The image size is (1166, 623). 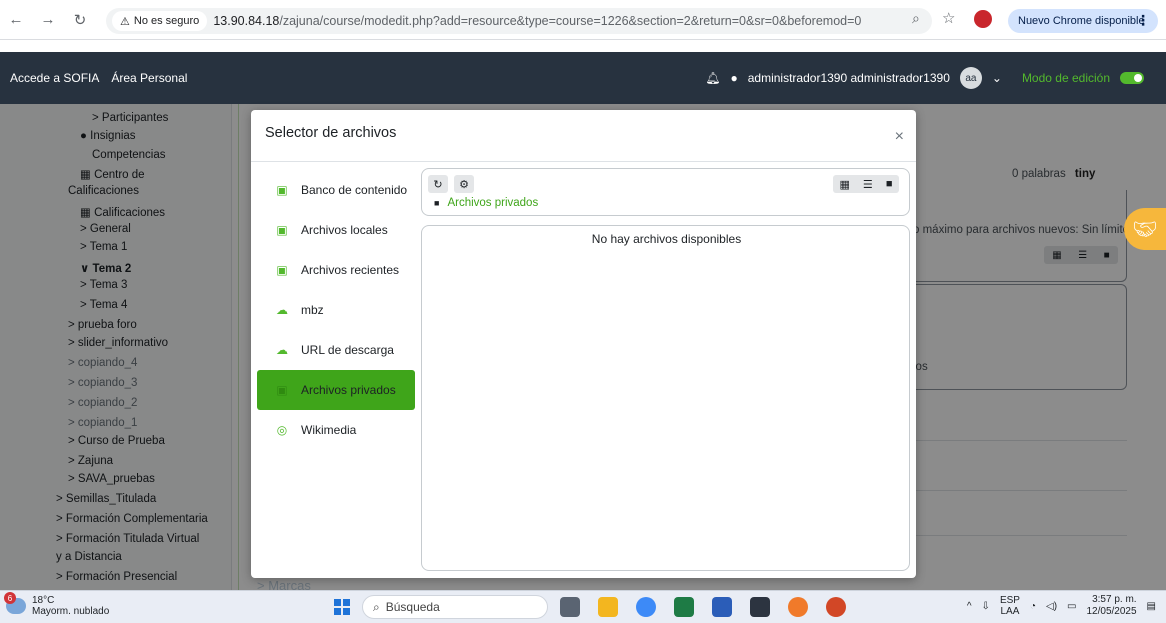 I want to click on breadcrumb: ■ Archivos privados, so click(x=486, y=203).